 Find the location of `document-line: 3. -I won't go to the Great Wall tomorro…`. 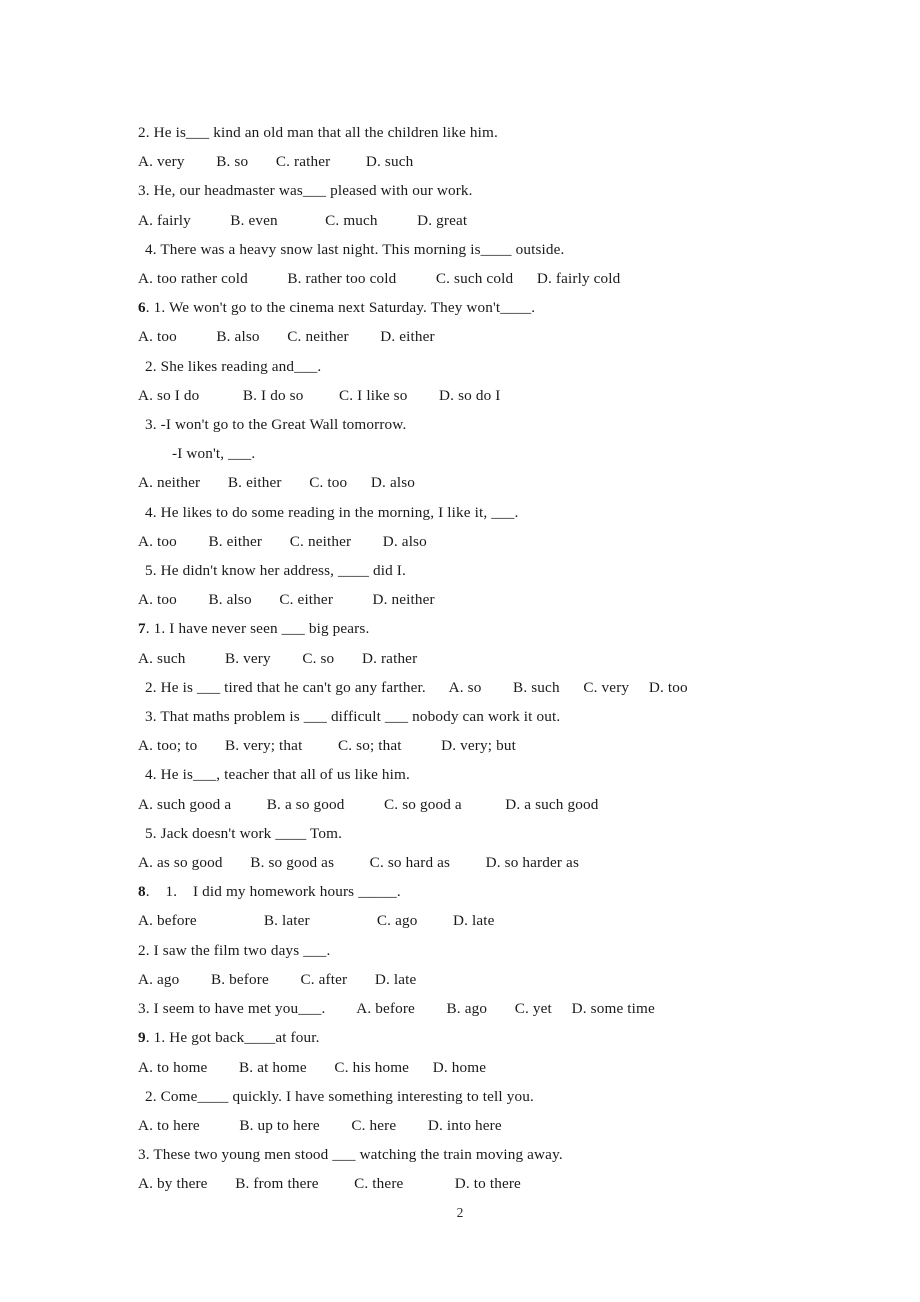

document-line: 3. -I won't go to the Great Wall tomorro… is located at coordinates (503, 424).